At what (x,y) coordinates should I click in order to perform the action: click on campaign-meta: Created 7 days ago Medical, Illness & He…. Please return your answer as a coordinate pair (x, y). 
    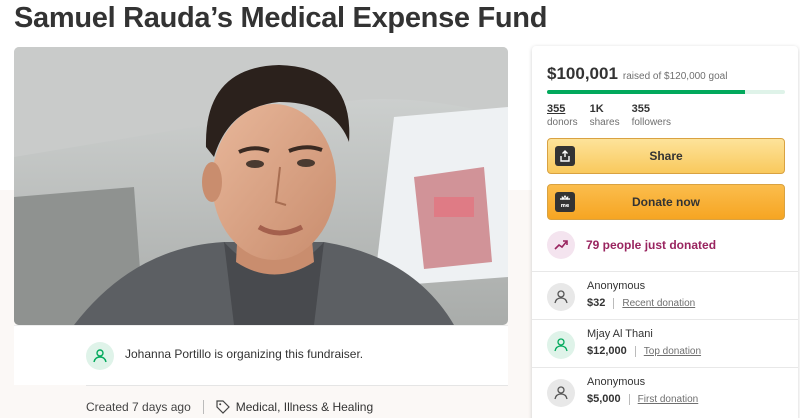
    Looking at the image, I should click on (229, 407).